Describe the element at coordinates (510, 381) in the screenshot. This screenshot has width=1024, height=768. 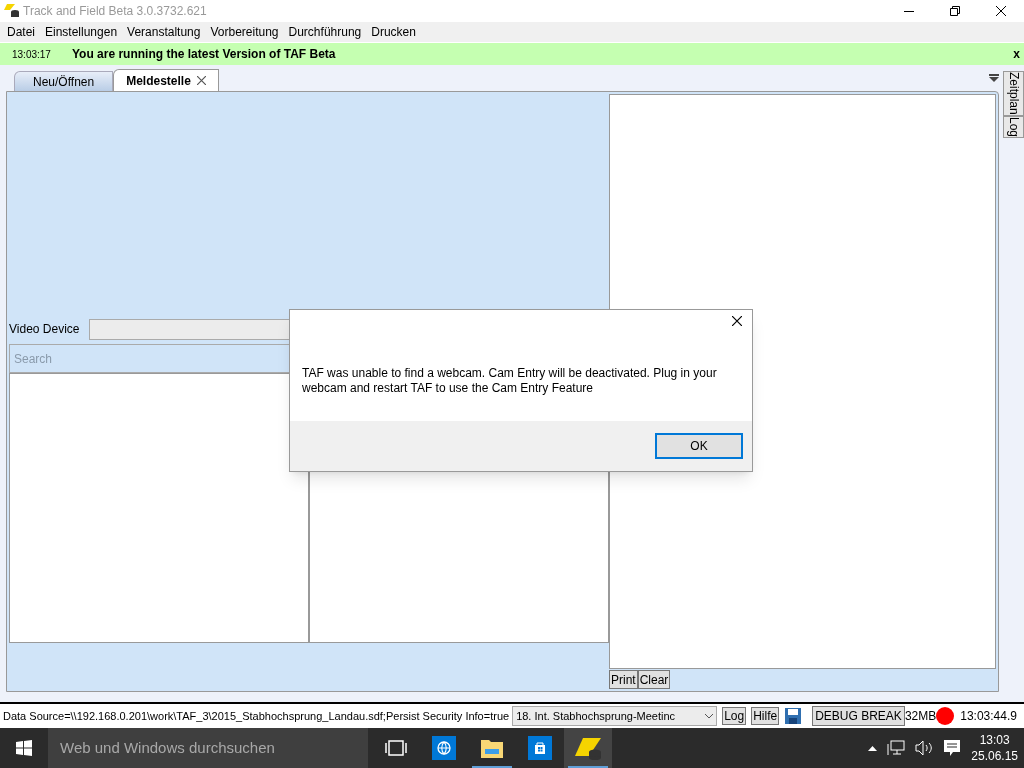
I see `dialog-message: TAF was unable to find a webcam. Cam Entry will be deactivated. Plug in your webcam and restart TAF to use the Cam Entry Feature` at that location.